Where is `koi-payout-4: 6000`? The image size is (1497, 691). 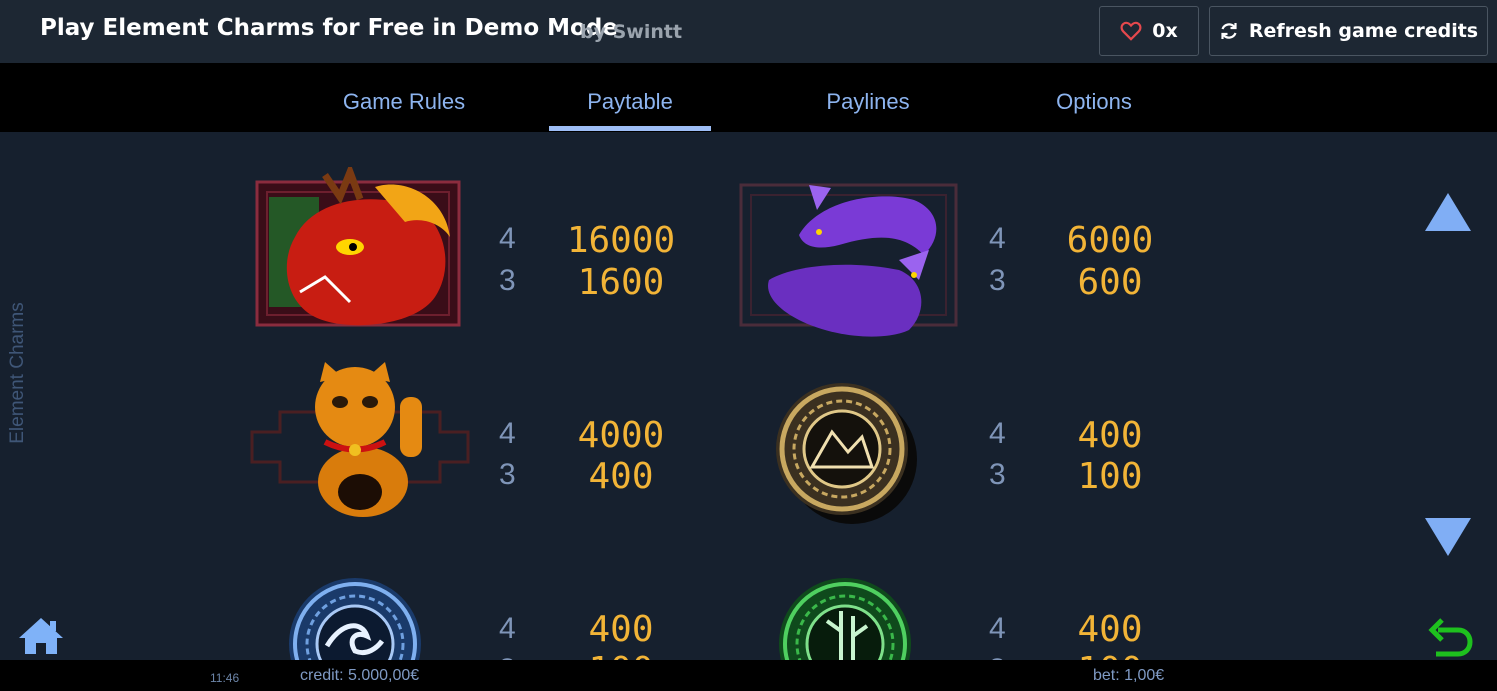
koi-payout-4: 6000 is located at coordinates (1110, 240).